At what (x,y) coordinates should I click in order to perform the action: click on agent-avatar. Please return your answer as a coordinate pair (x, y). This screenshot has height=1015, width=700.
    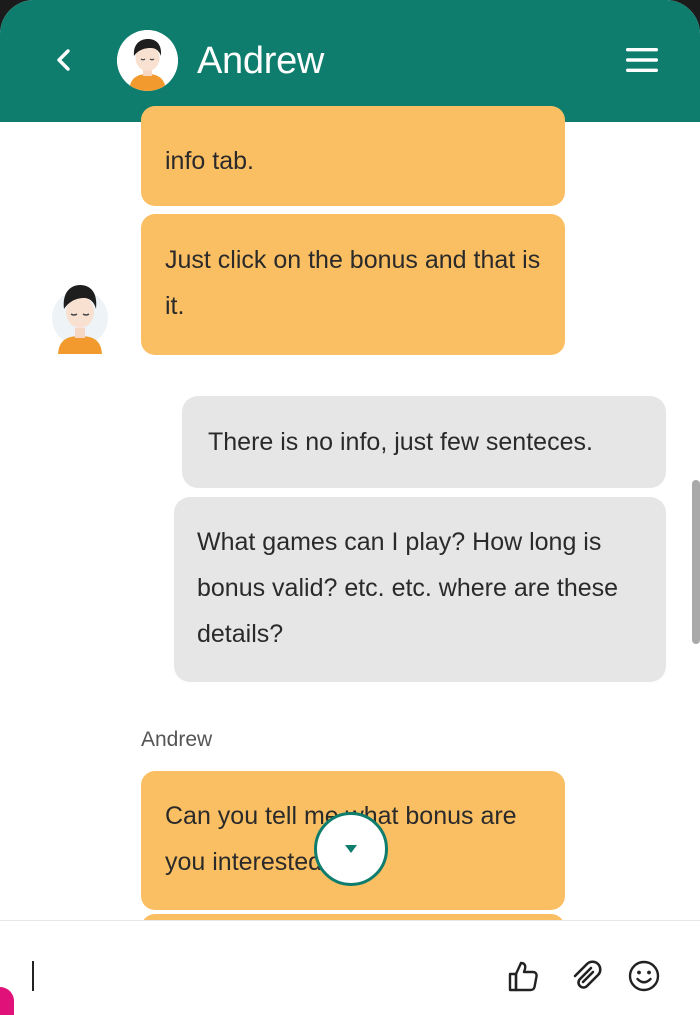
    Looking at the image, I should click on (147, 60).